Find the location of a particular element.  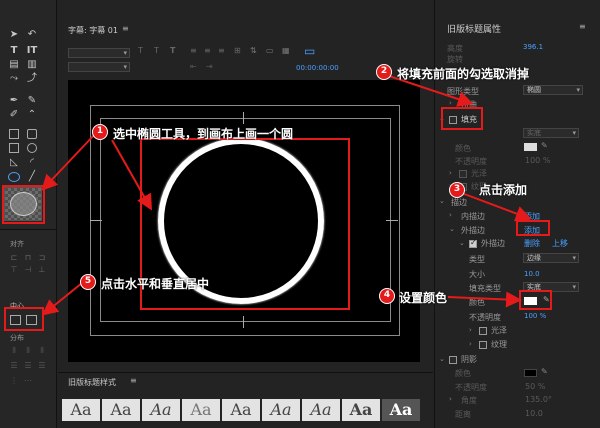

align-center-text-icon: ≡ is located at coordinates (207, 50).